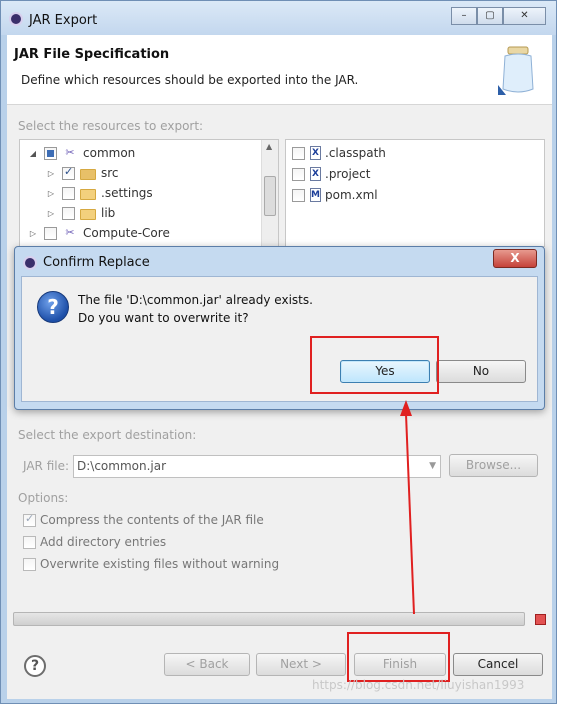 This screenshot has width=567, height=704. What do you see at coordinates (418, 685) in the screenshot?
I see `watermark: https://blog.csdn.net/liuyishan1993` at bounding box center [418, 685].